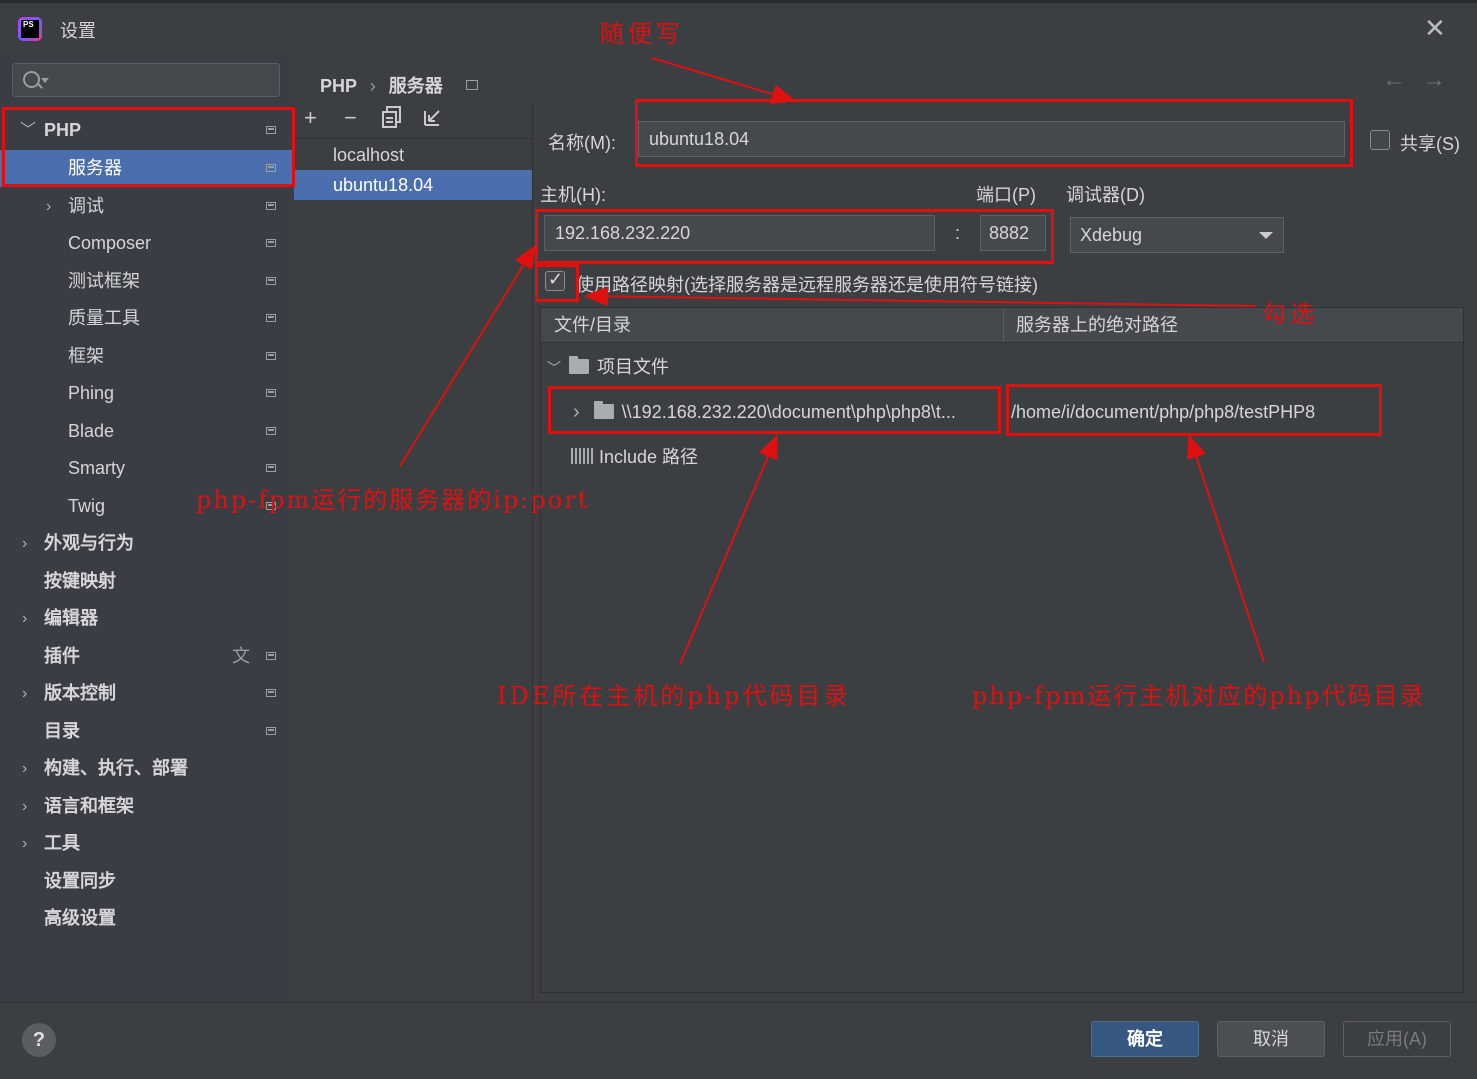 Image resolution: width=1477 pixels, height=1079 pixels. I want to click on sidebar-item-label: Smarty, so click(97, 468).